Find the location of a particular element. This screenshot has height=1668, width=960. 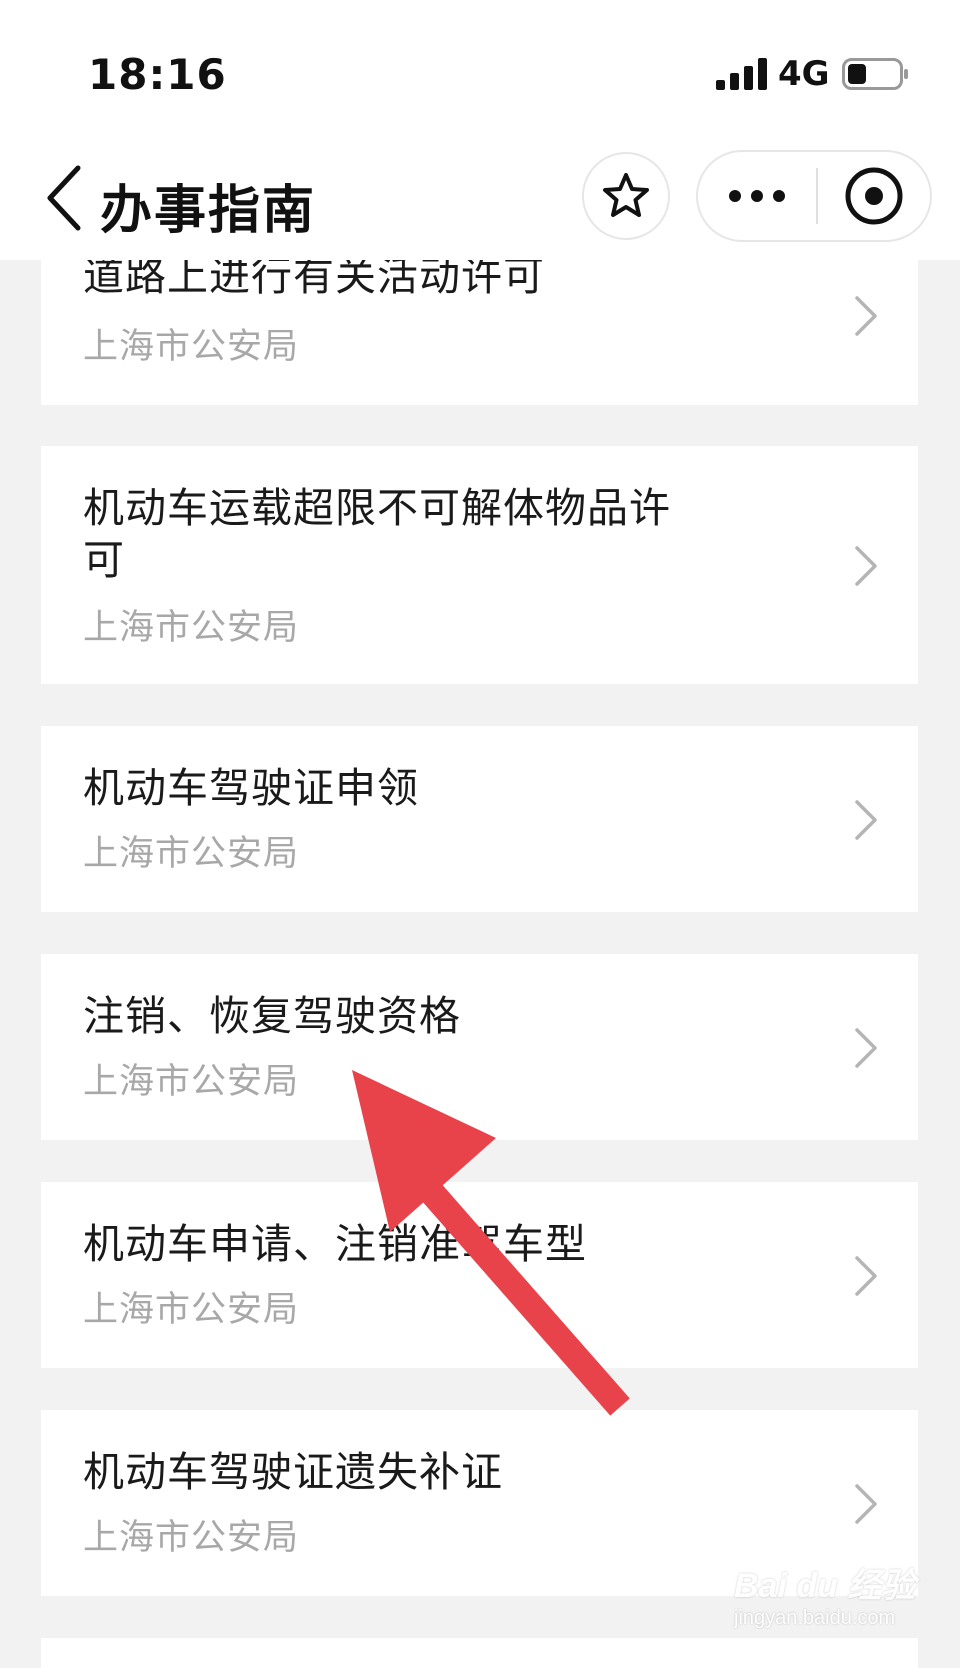

item-title: 机动车驾驶证申领 is located at coordinates (251, 788).